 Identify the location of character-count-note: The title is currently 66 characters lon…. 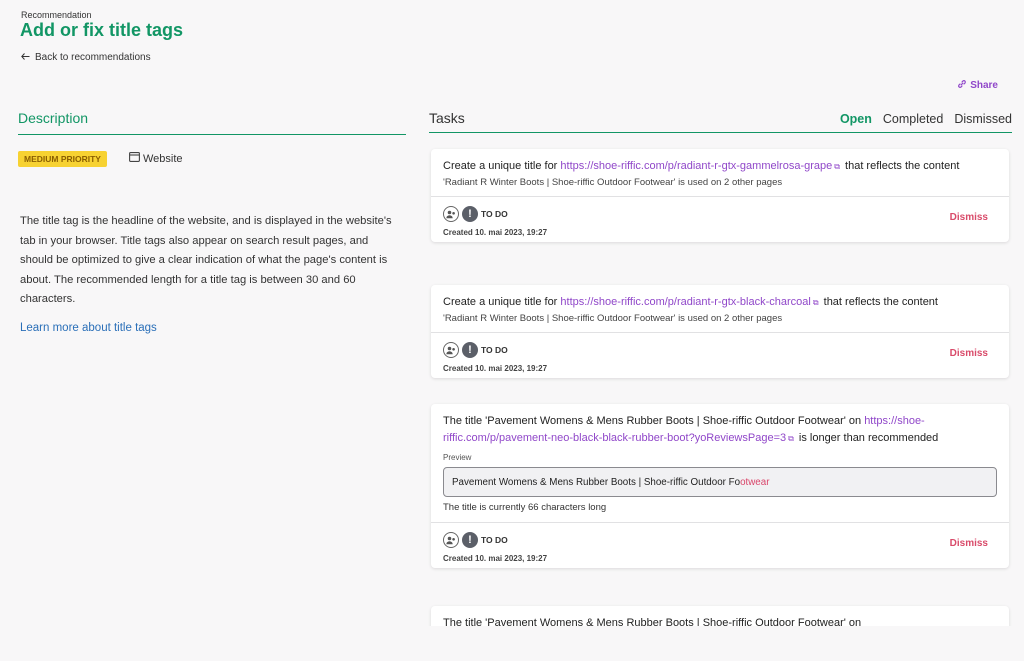
(525, 507).